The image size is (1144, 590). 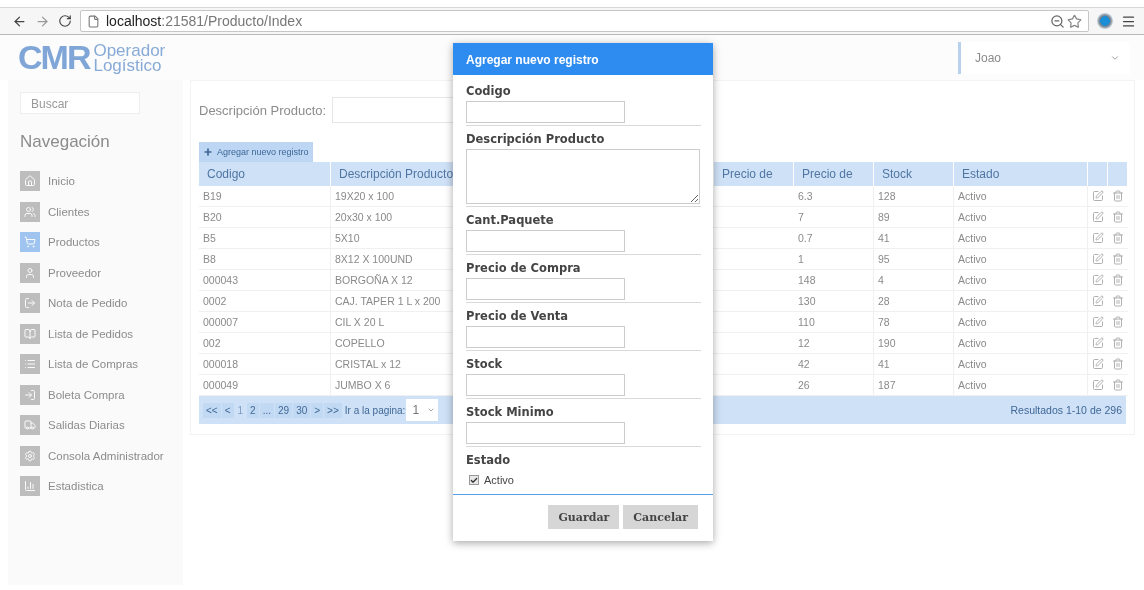 What do you see at coordinates (536, 139) in the screenshot?
I see `field-label: Descripción Producto` at bounding box center [536, 139].